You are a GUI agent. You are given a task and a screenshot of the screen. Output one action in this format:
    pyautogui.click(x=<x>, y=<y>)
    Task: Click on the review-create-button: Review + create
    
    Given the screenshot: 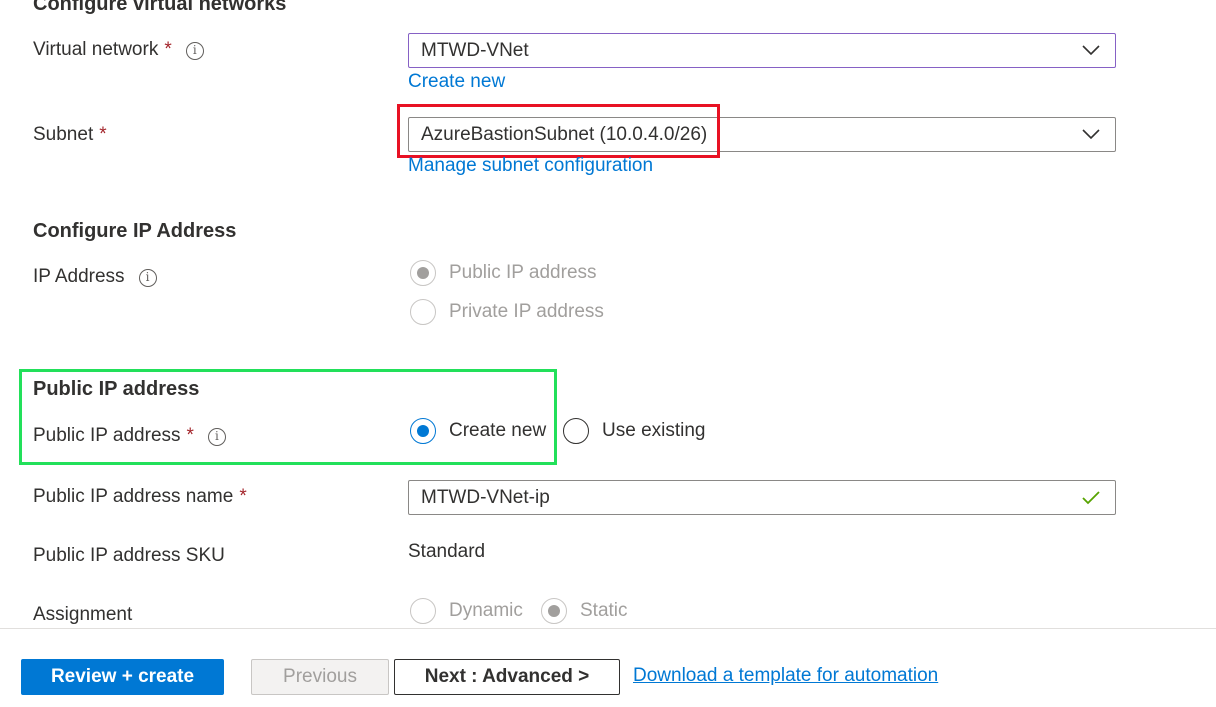 What is the action you would take?
    pyautogui.click(x=122, y=677)
    